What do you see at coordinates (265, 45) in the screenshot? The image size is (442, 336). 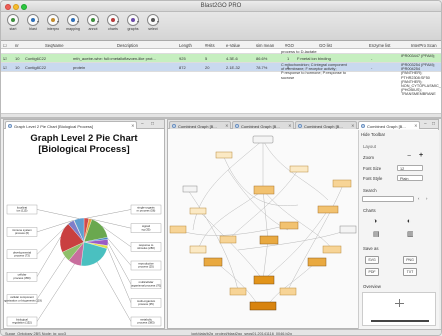 I see `col-simmean: sim mean` at bounding box center [265, 45].